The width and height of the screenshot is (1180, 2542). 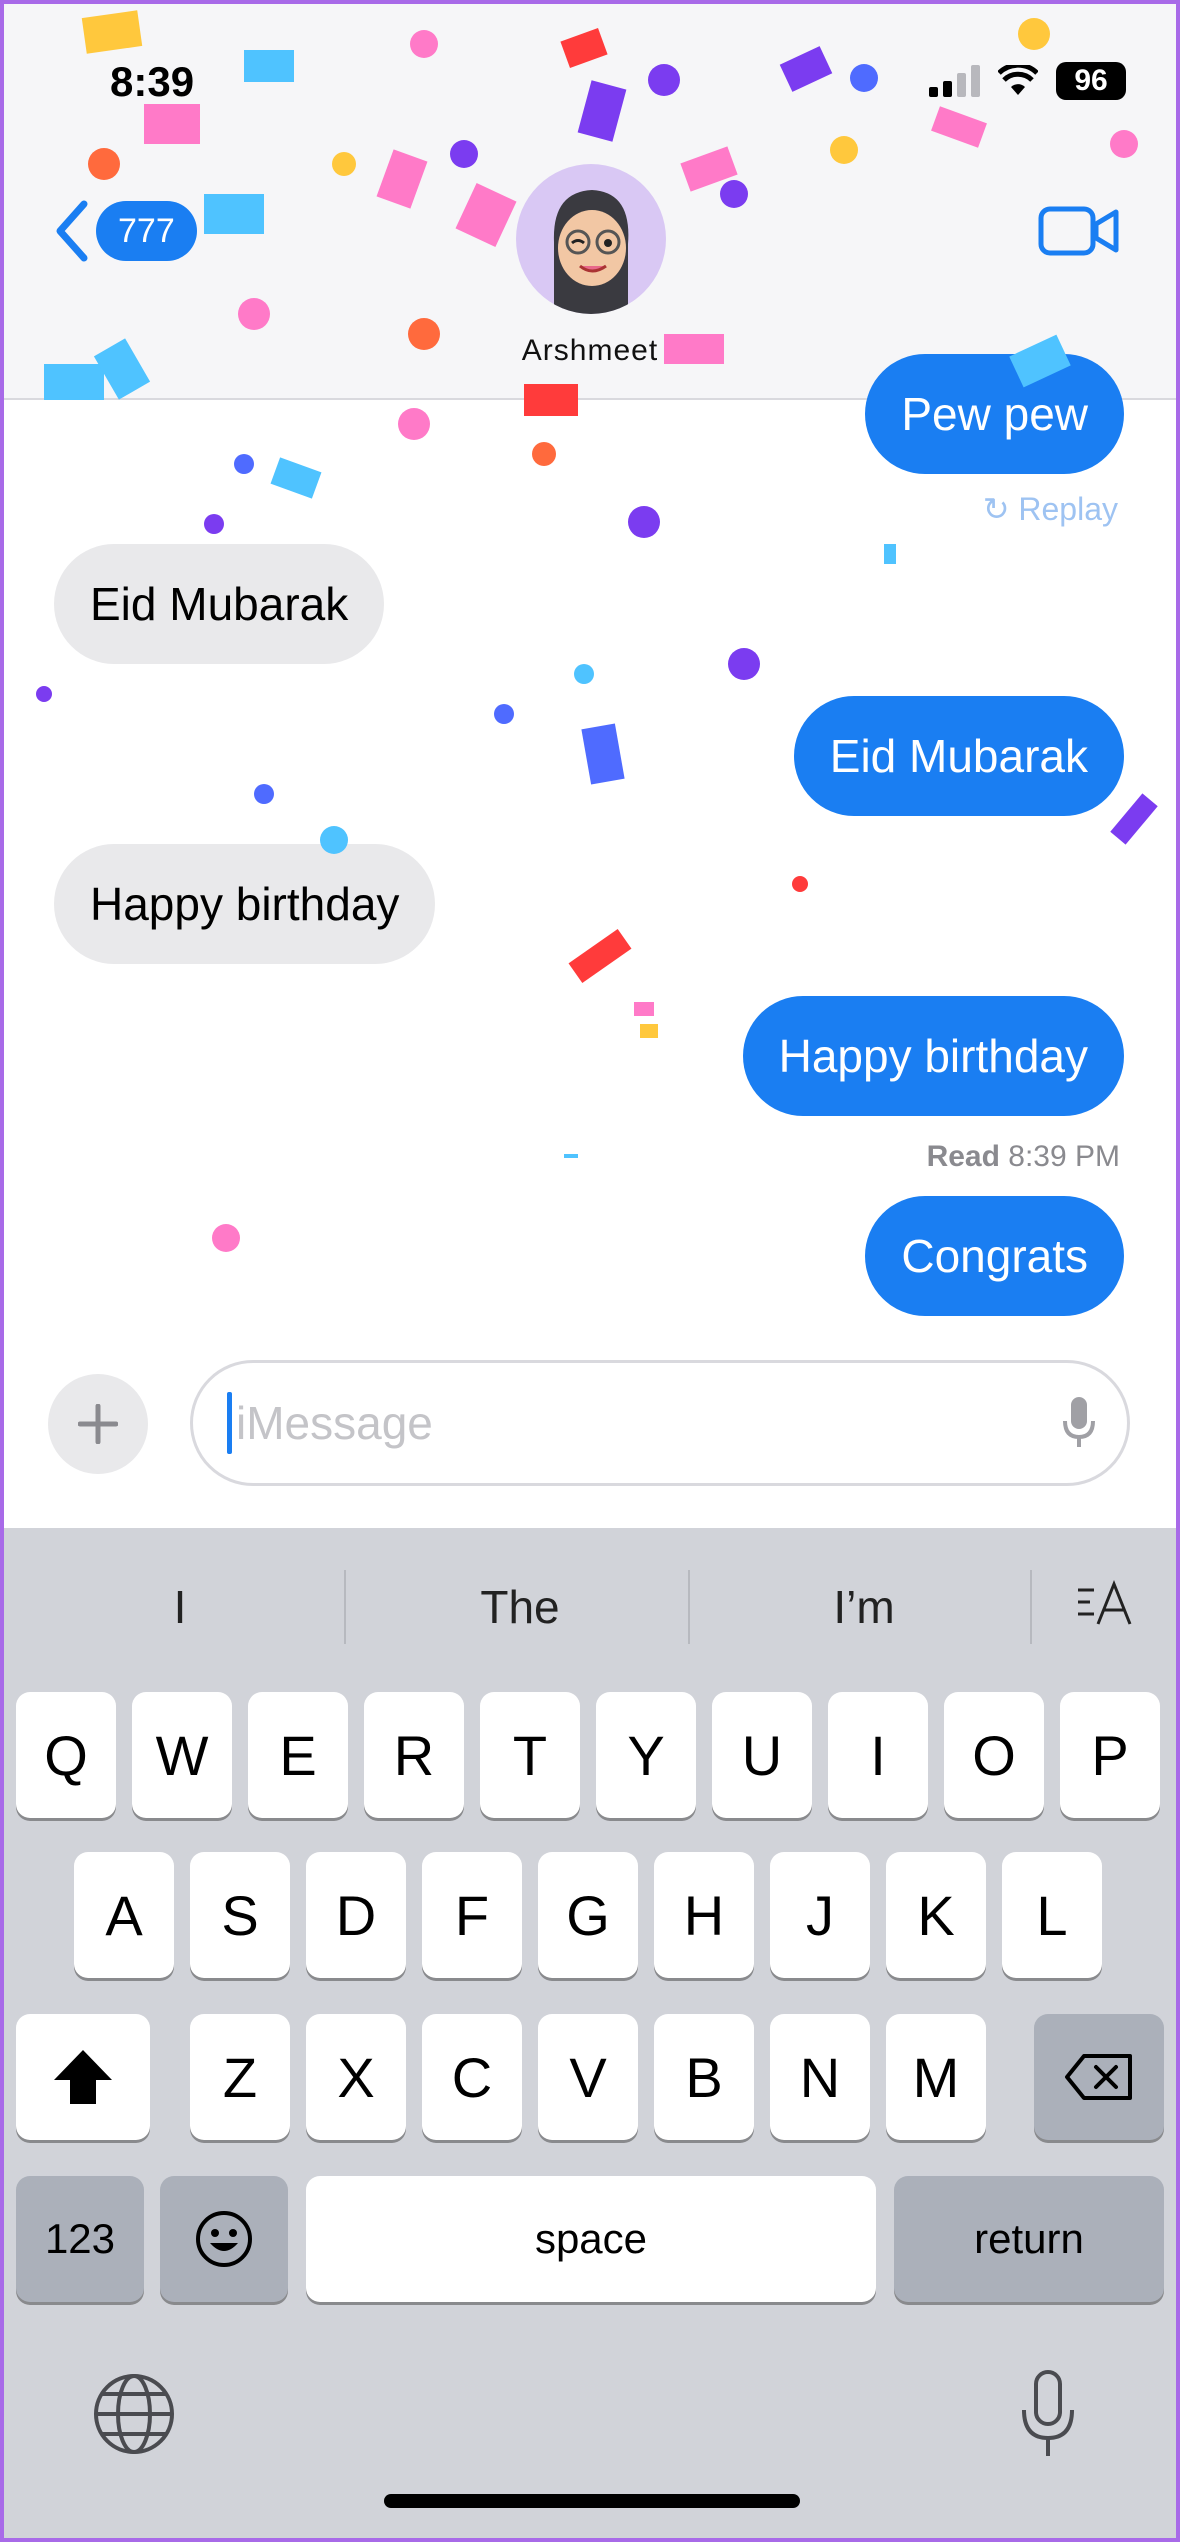 What do you see at coordinates (588, 2077) in the screenshot?
I see `key-v: V` at bounding box center [588, 2077].